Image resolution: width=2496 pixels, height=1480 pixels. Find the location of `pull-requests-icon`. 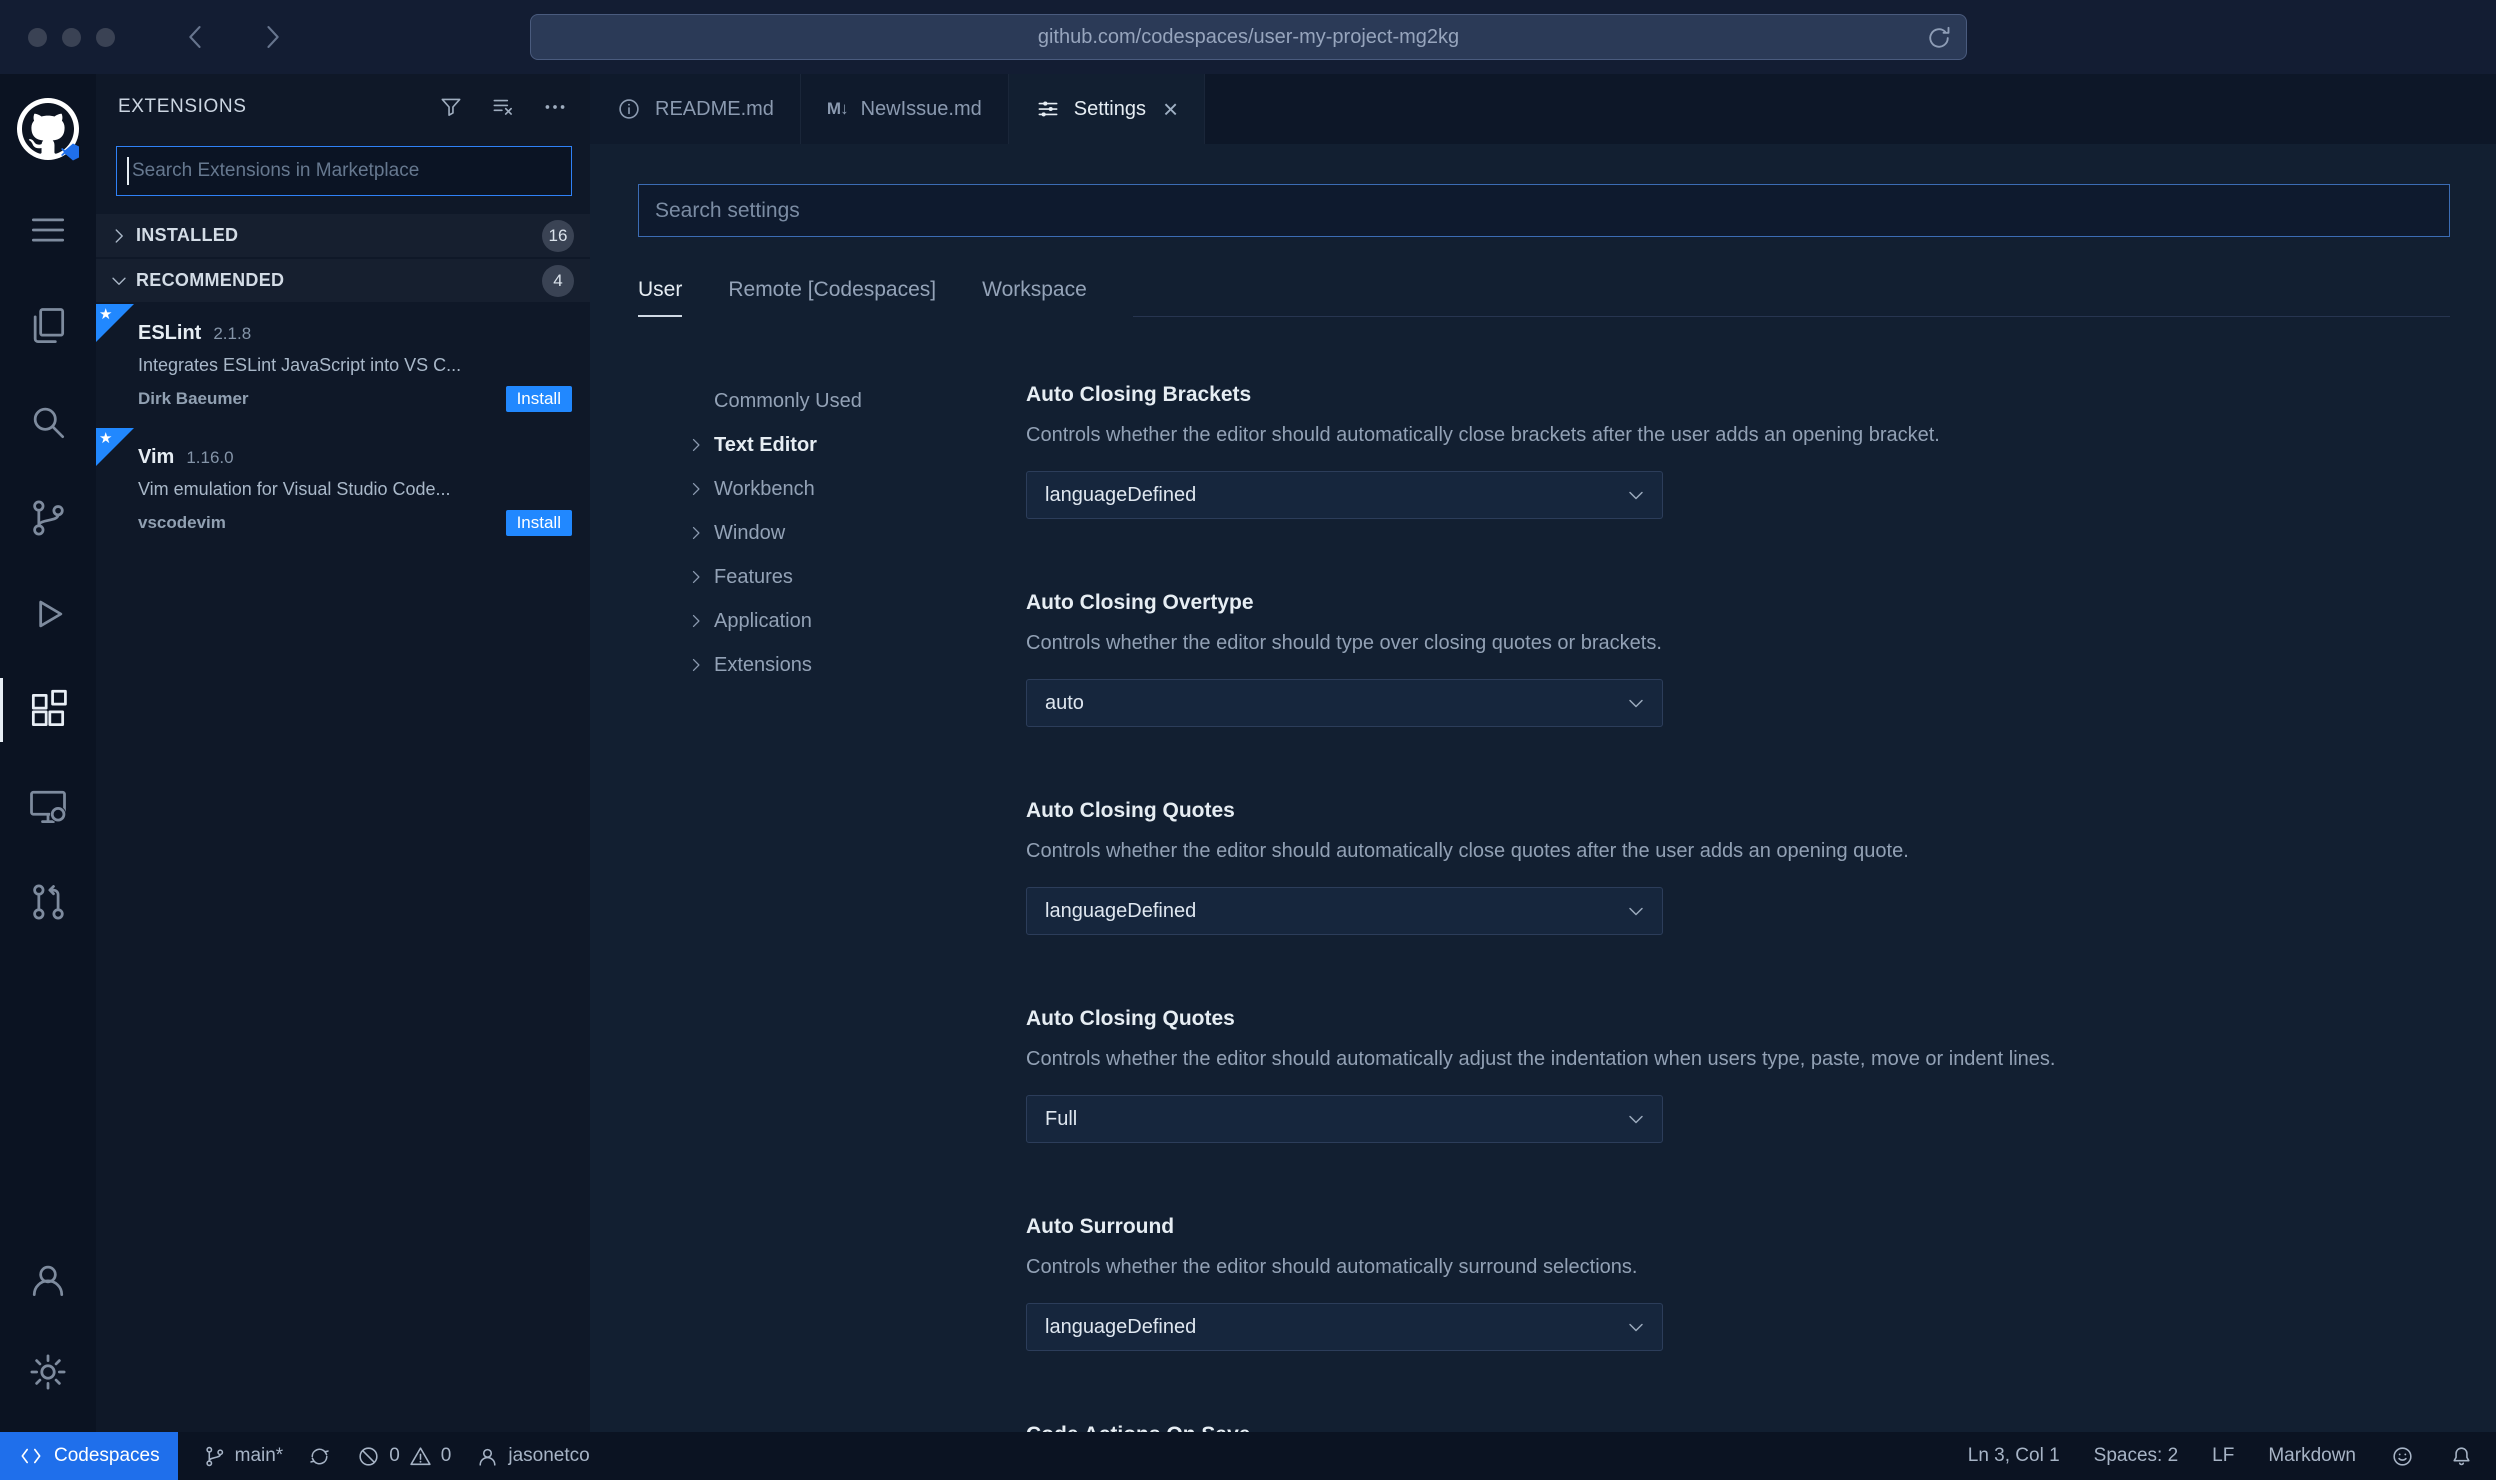

pull-requests-icon is located at coordinates (48, 902).